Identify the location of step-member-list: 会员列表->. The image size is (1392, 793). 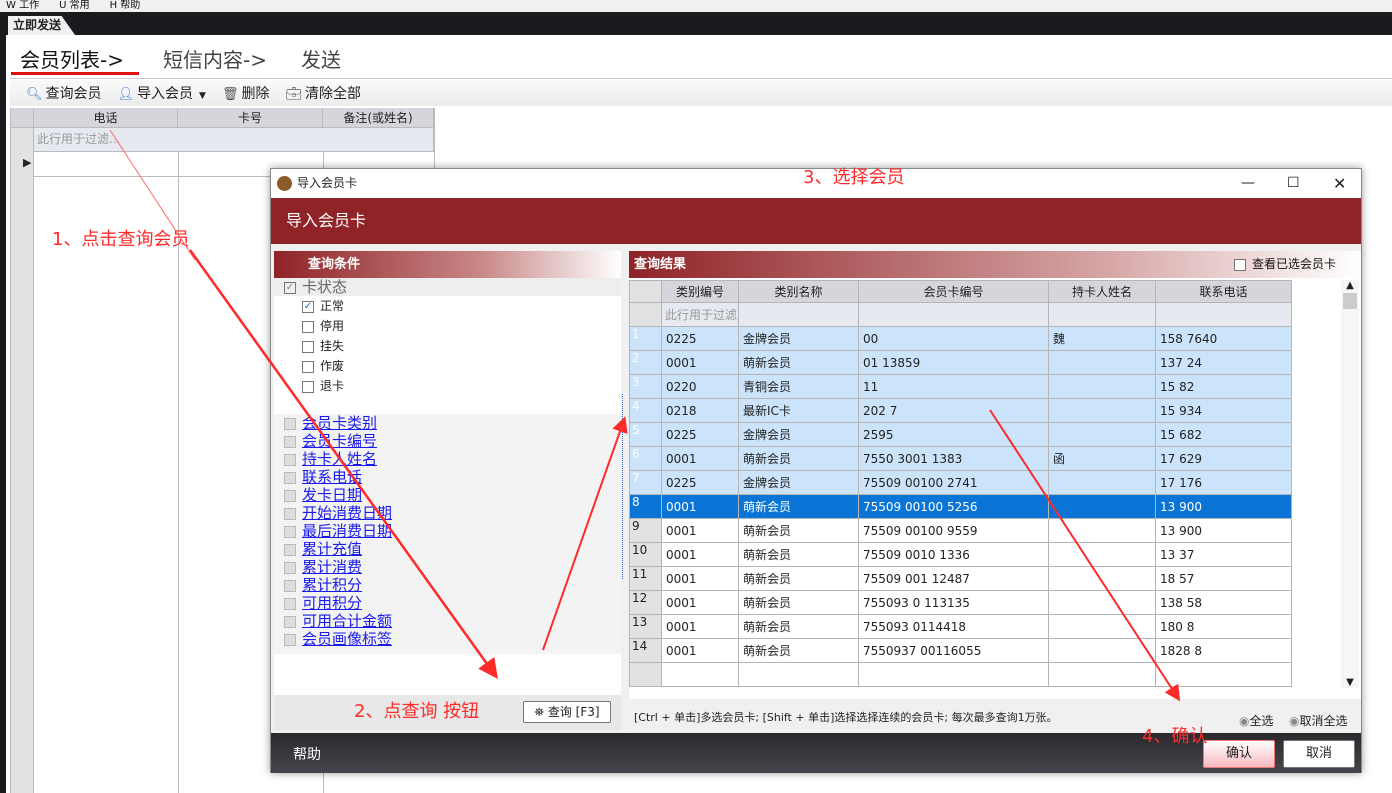
(72, 58).